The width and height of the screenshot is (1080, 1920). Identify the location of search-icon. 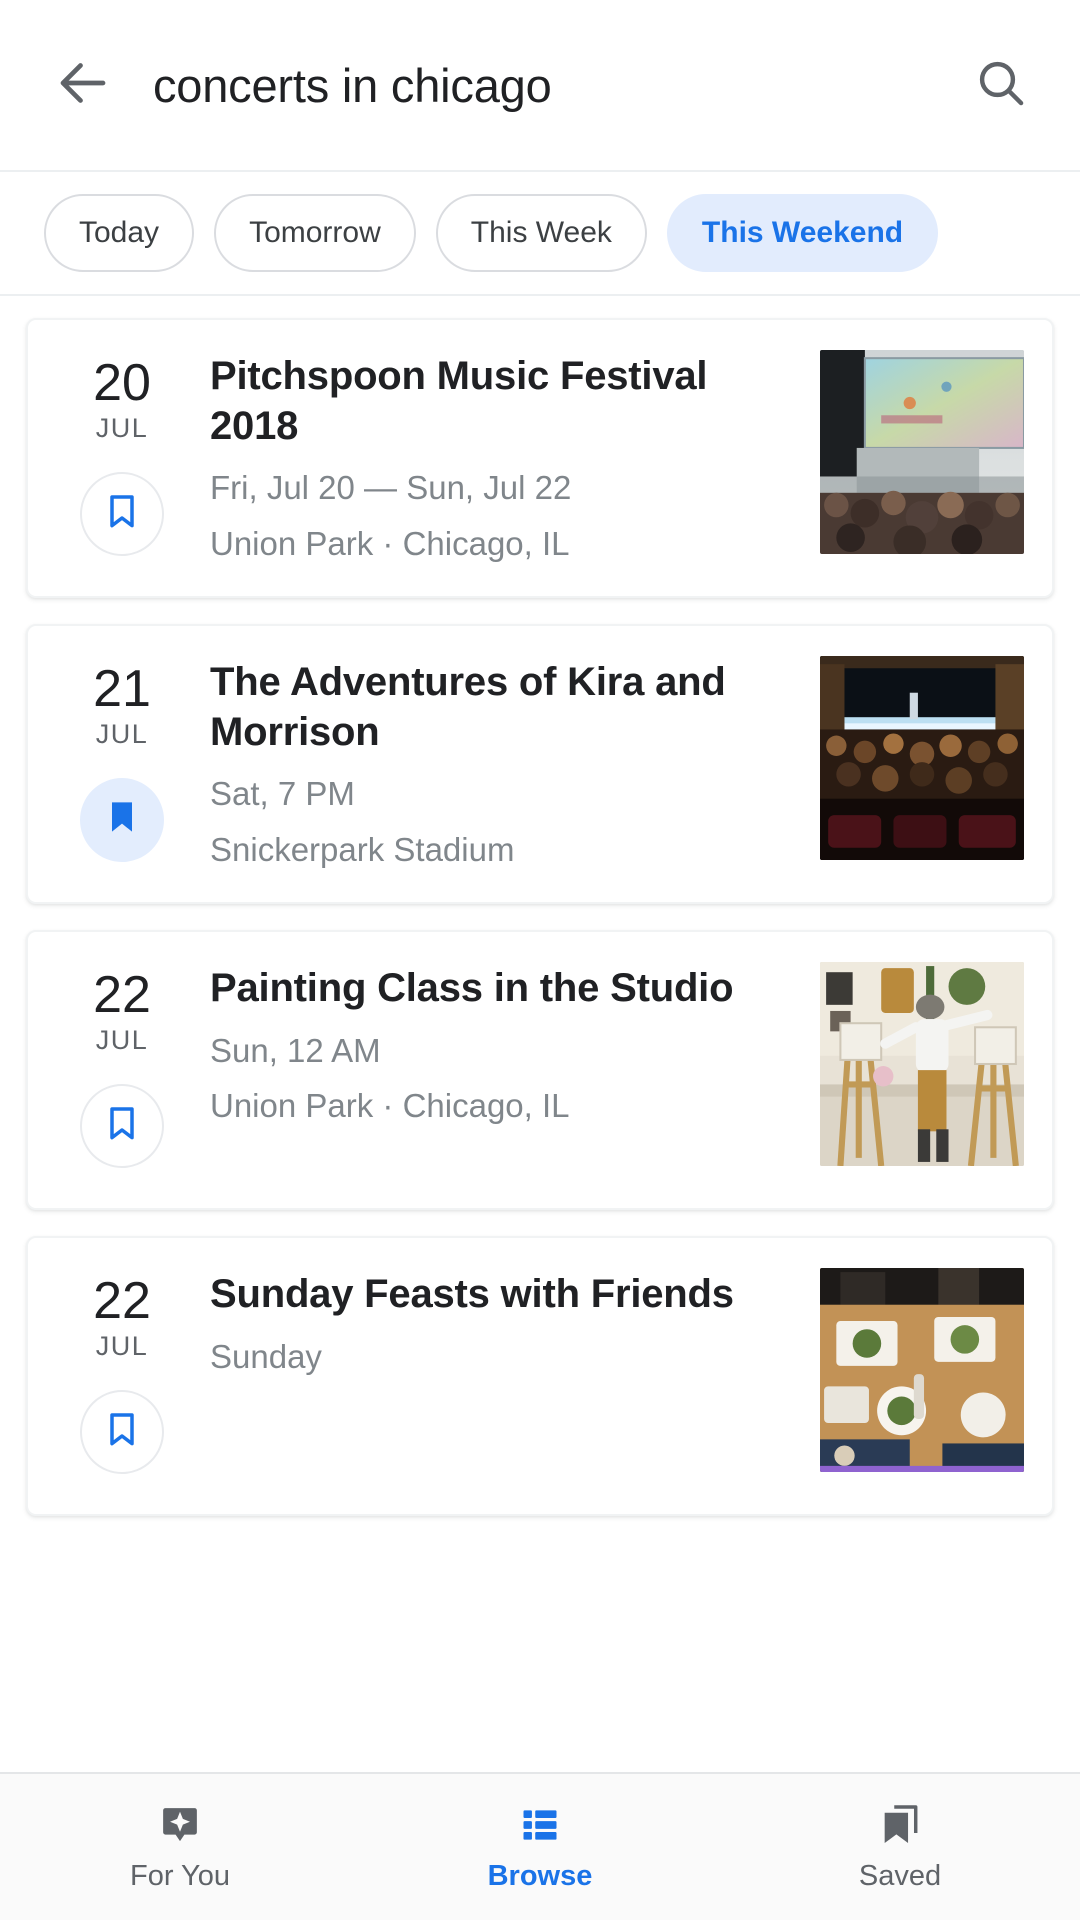
(1001, 85).